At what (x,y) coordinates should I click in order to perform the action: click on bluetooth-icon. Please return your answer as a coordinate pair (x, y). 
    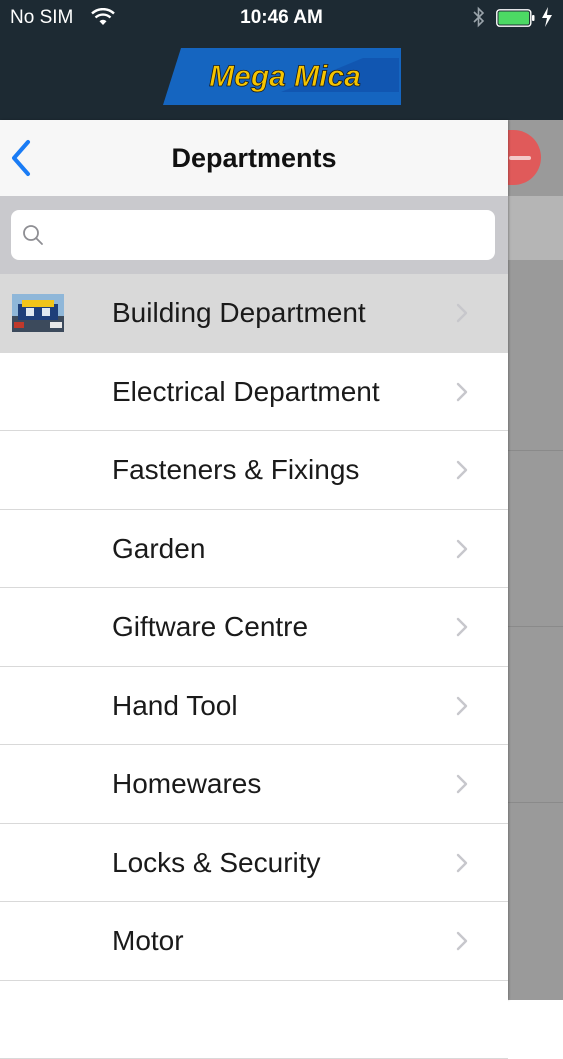
    Looking at the image, I should click on (479, 20).